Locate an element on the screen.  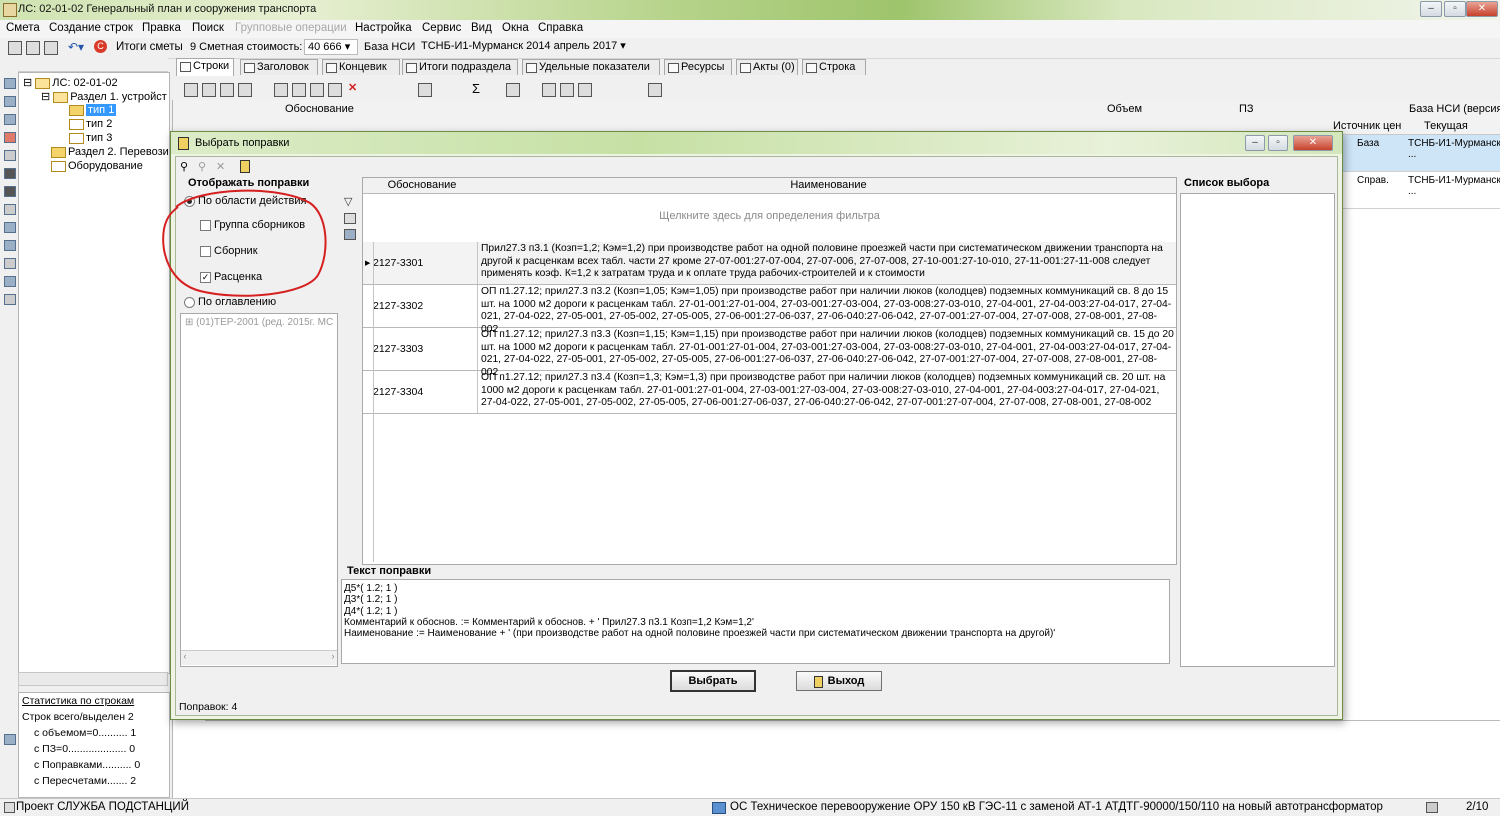
menu-settings: Настройка is located at coordinates (383, 28).